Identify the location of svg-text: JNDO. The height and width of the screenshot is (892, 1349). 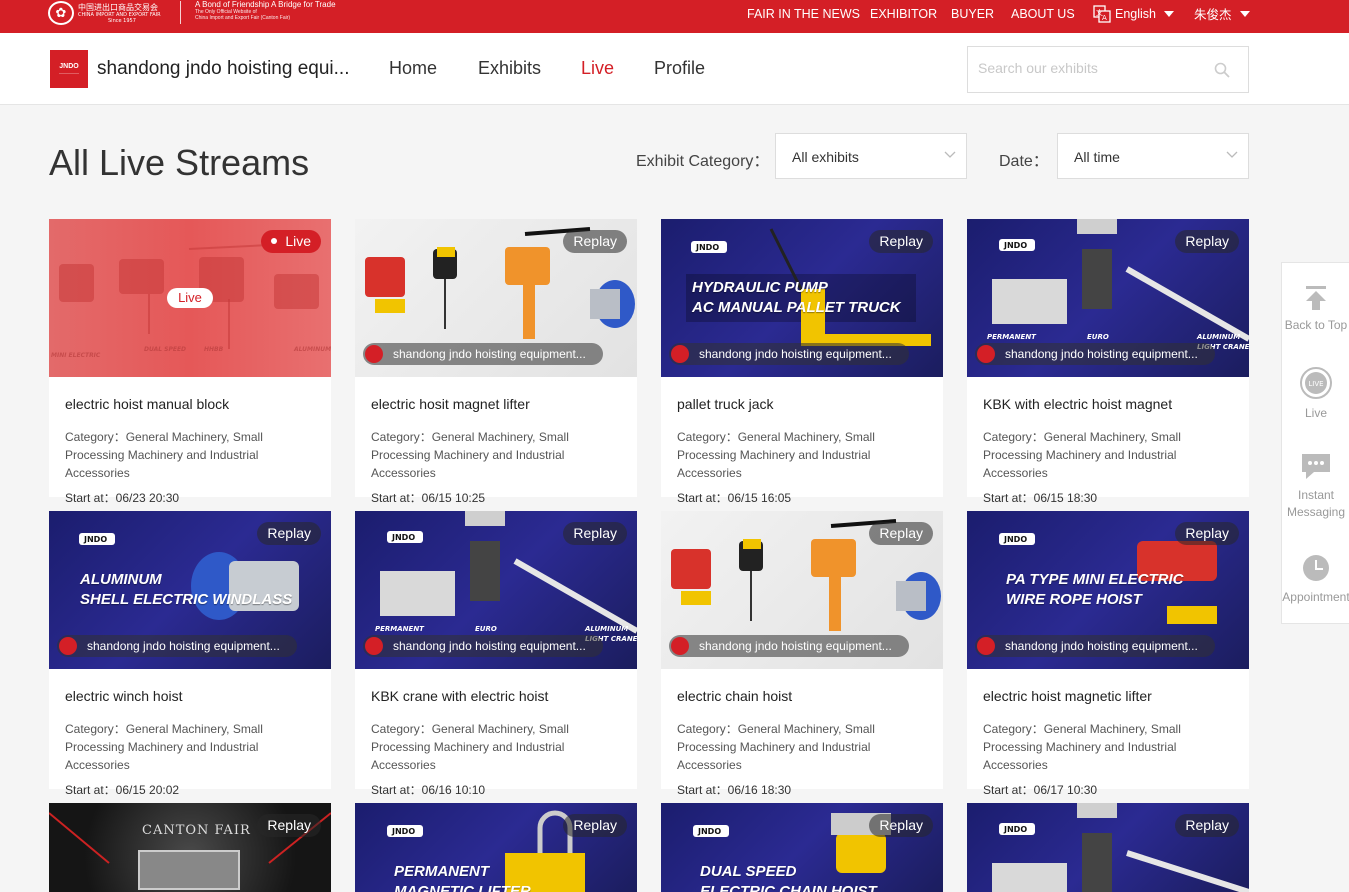
(403, 831).